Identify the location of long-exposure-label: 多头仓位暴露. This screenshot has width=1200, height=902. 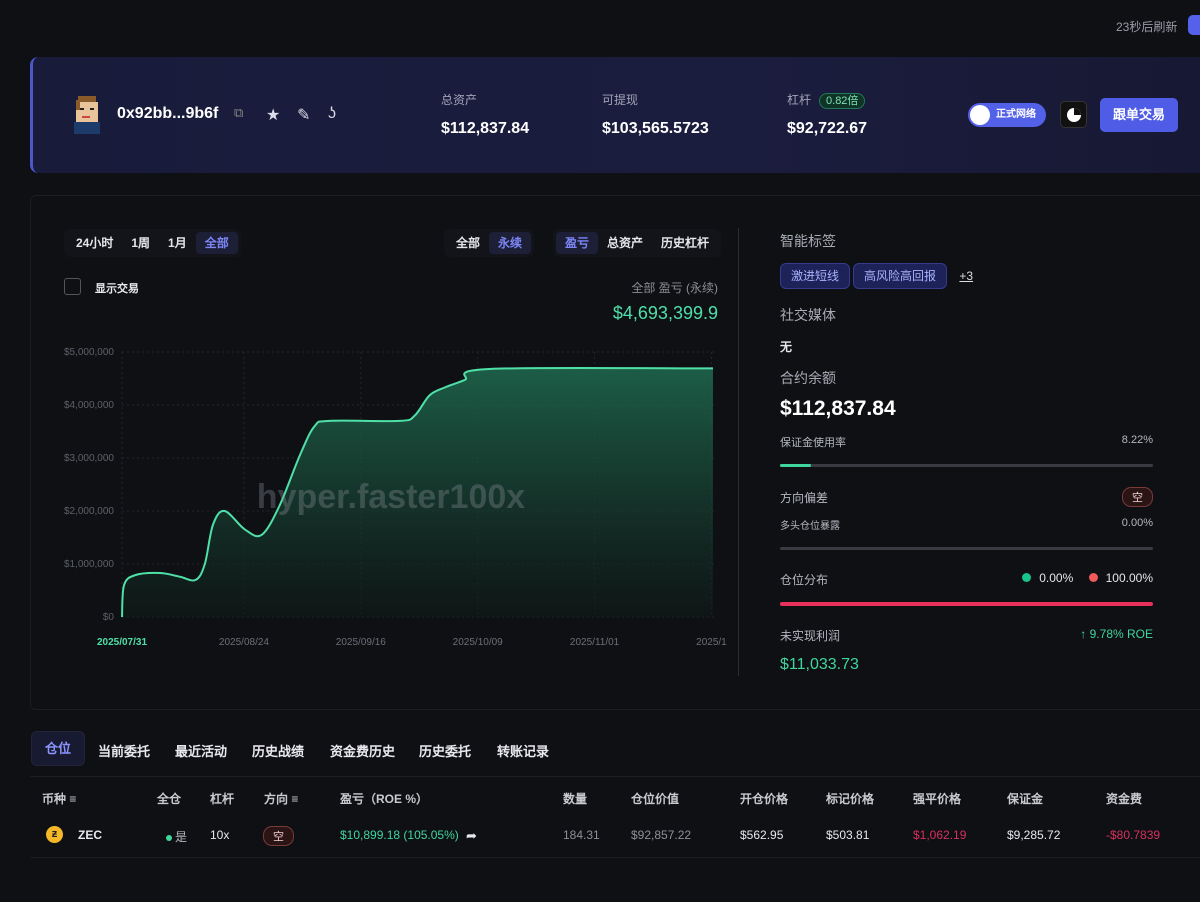
(810, 526).